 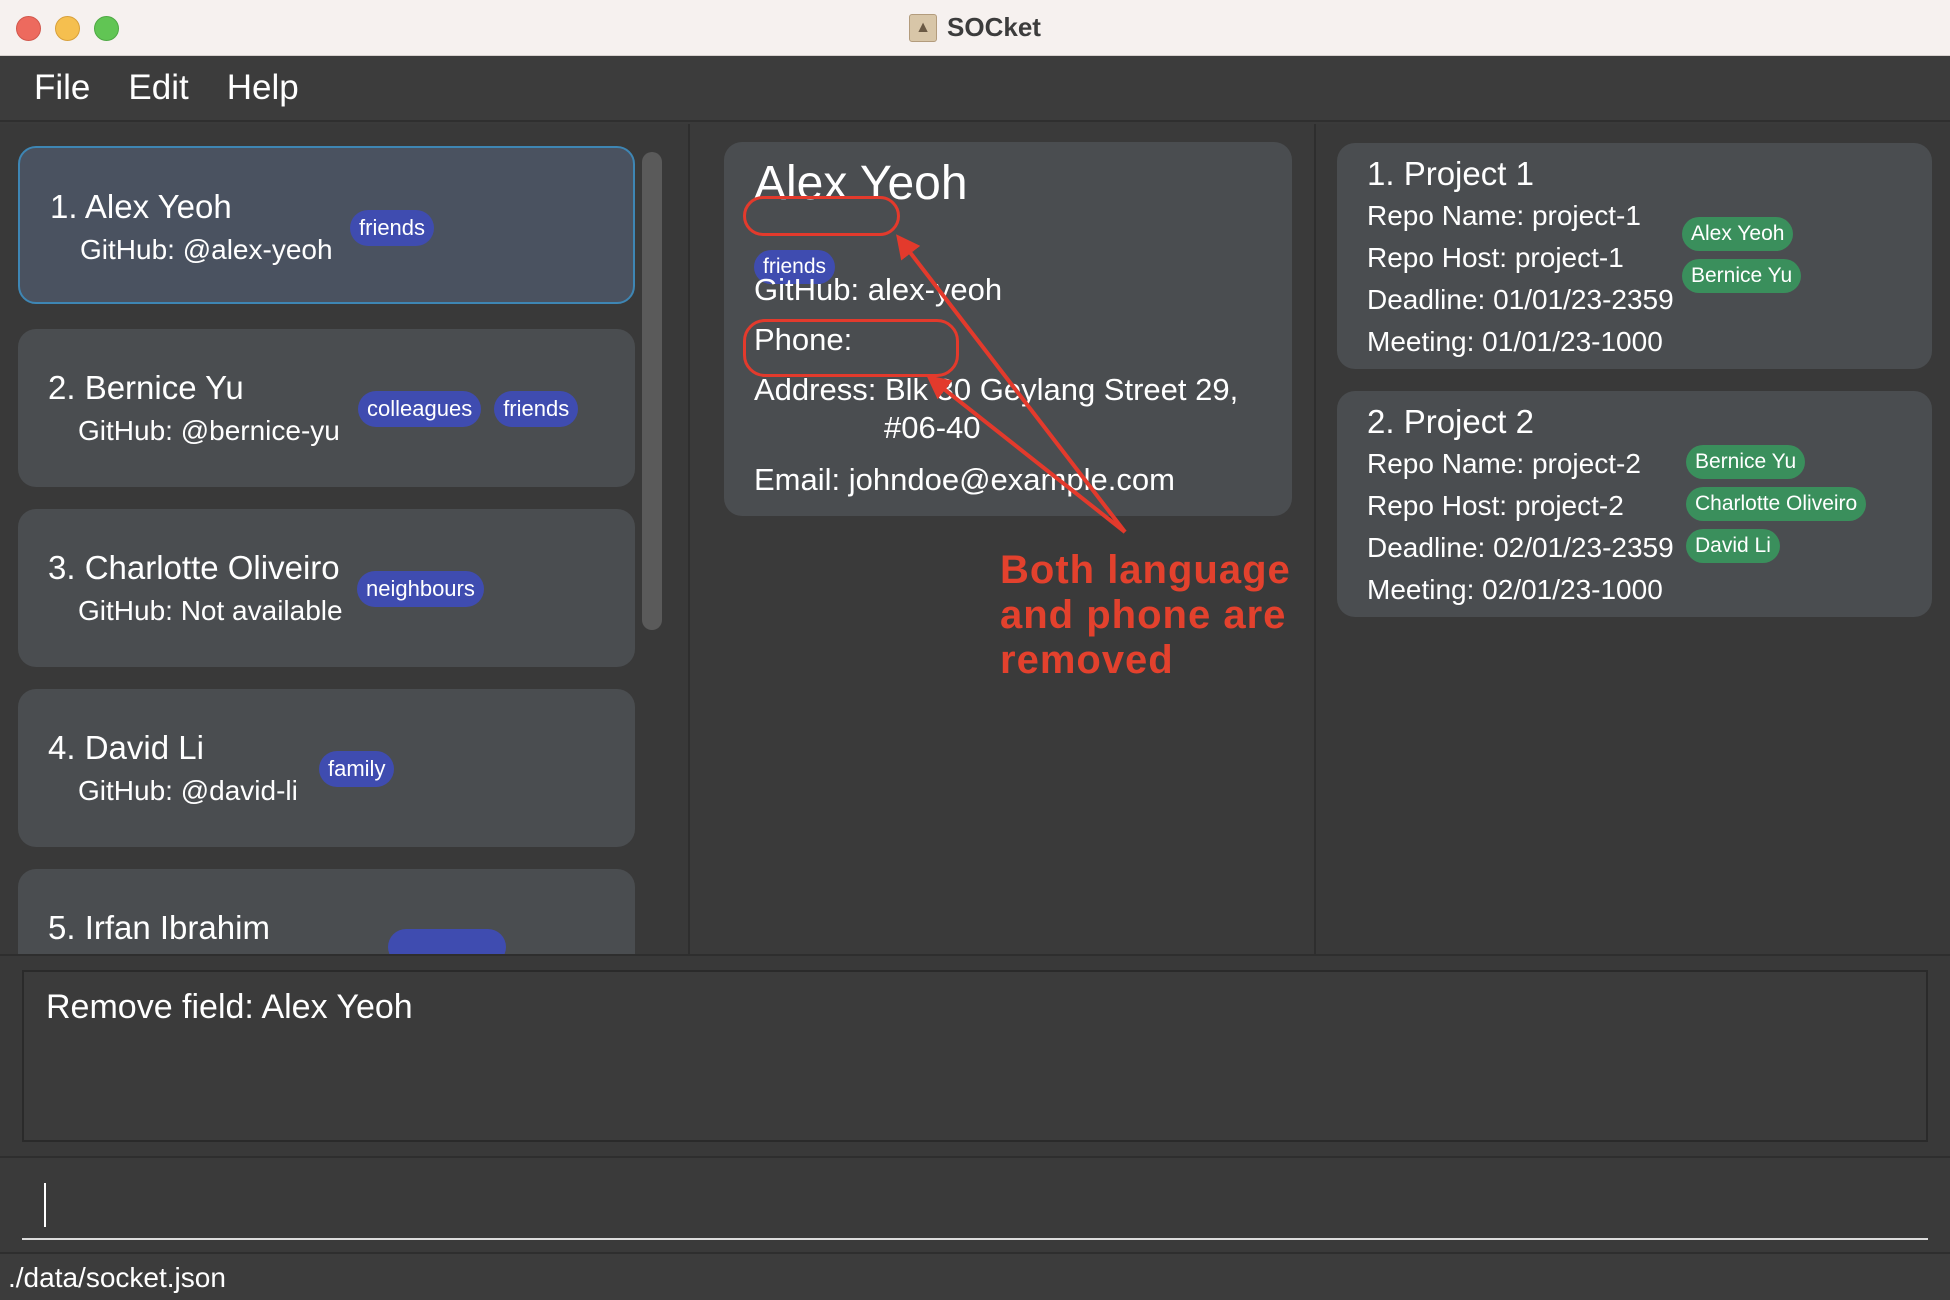 I want to click on arrow-to-language, so click(x=1011, y=384).